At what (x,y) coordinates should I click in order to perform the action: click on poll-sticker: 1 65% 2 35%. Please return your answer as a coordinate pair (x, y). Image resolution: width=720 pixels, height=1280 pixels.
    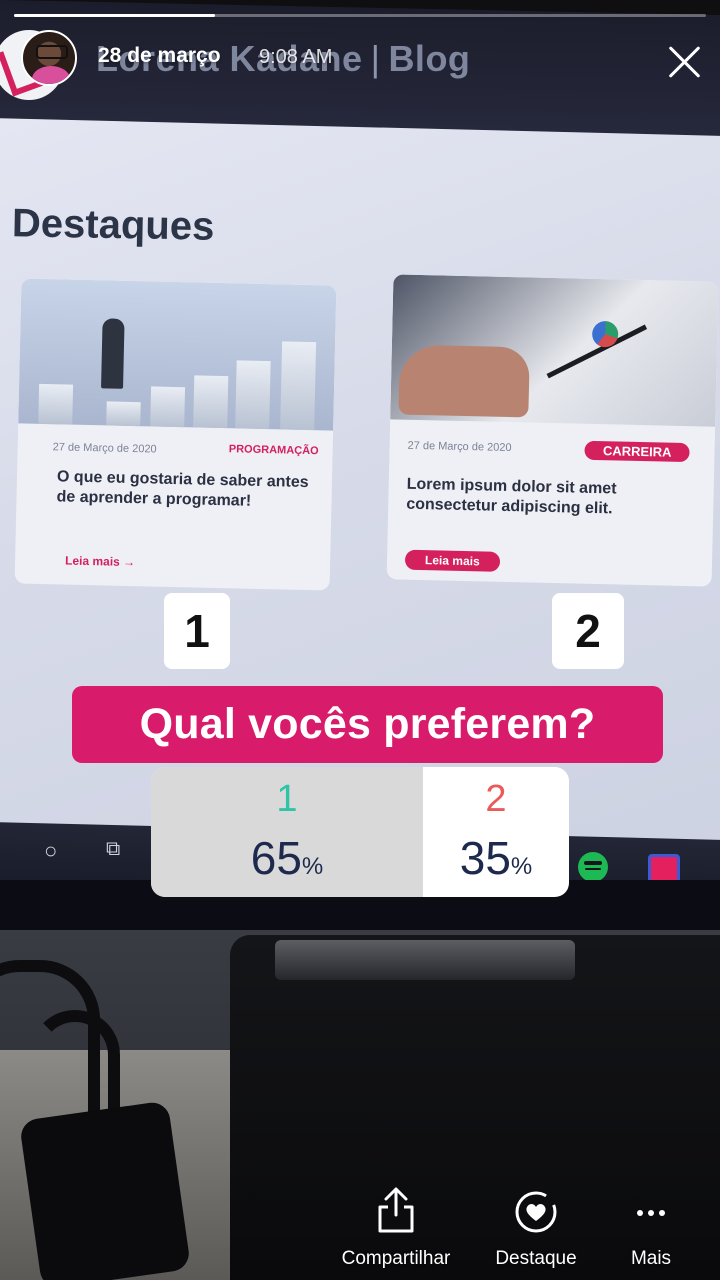
    Looking at the image, I should click on (360, 832).